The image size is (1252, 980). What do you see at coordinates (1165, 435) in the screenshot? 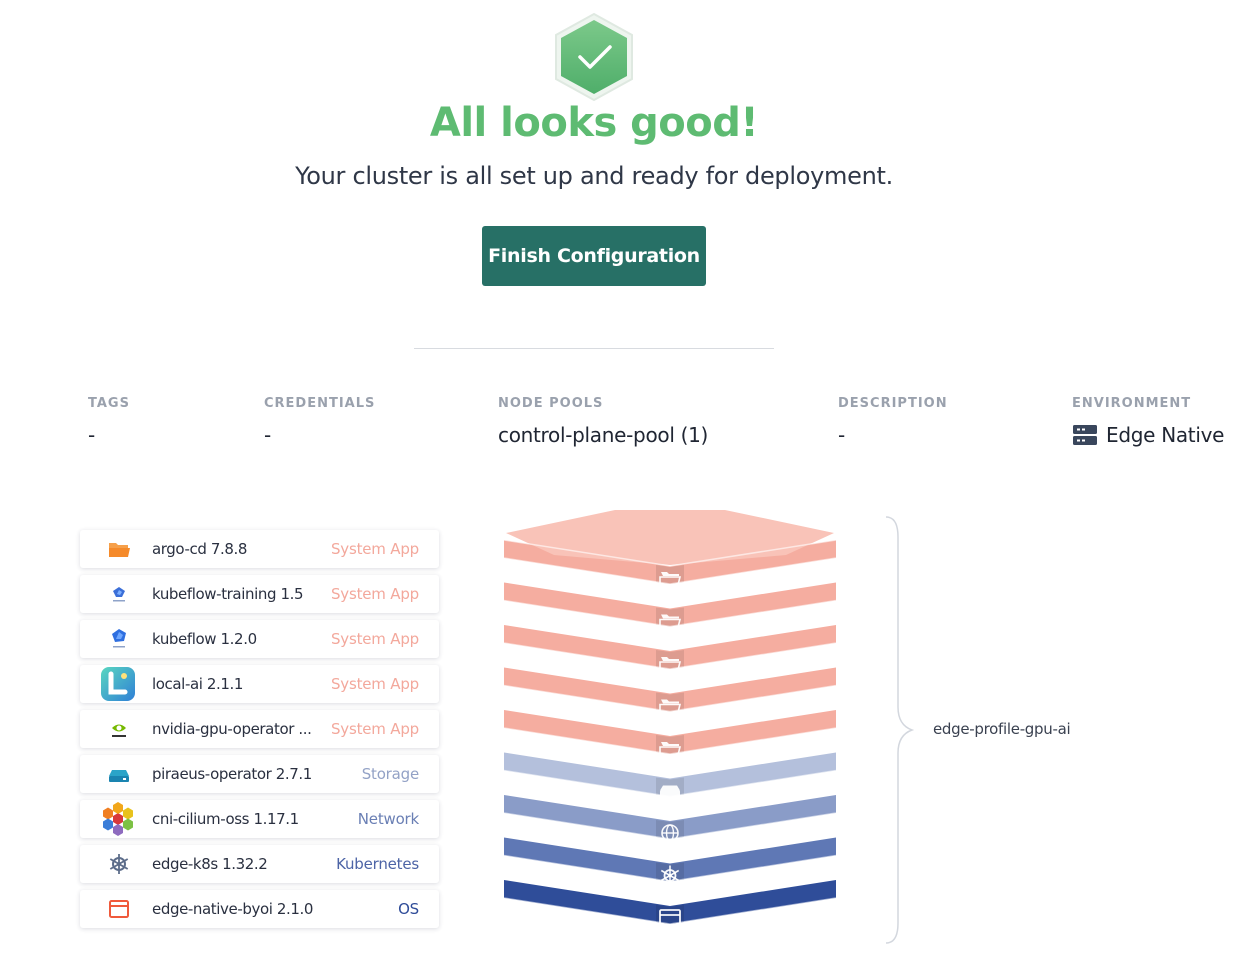
I see `meta-value: Edge Native` at bounding box center [1165, 435].